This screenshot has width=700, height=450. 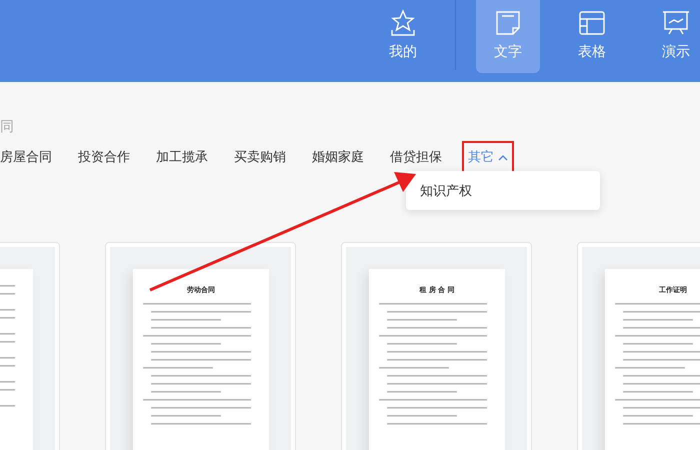 What do you see at coordinates (592, 23) in the screenshot?
I see `table-icon` at bounding box center [592, 23].